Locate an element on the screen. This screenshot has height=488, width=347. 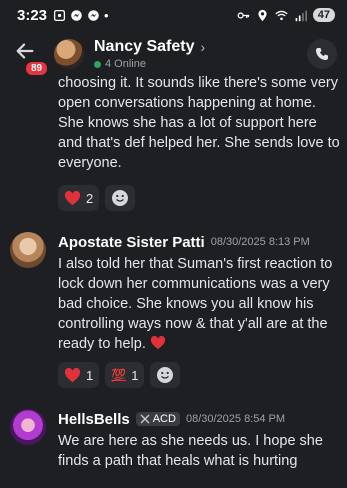
channel-header: 89 Nancy Safety › 4 Online is located at coordinates (173, 54).